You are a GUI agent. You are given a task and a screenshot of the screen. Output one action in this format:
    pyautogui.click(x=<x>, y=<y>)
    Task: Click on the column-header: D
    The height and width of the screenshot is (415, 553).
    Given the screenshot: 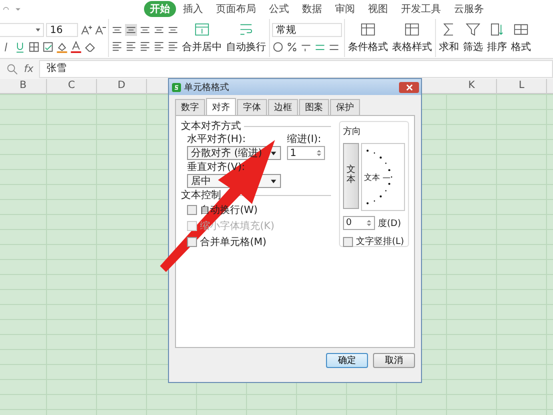 What is the action you would take?
    pyautogui.click(x=122, y=86)
    